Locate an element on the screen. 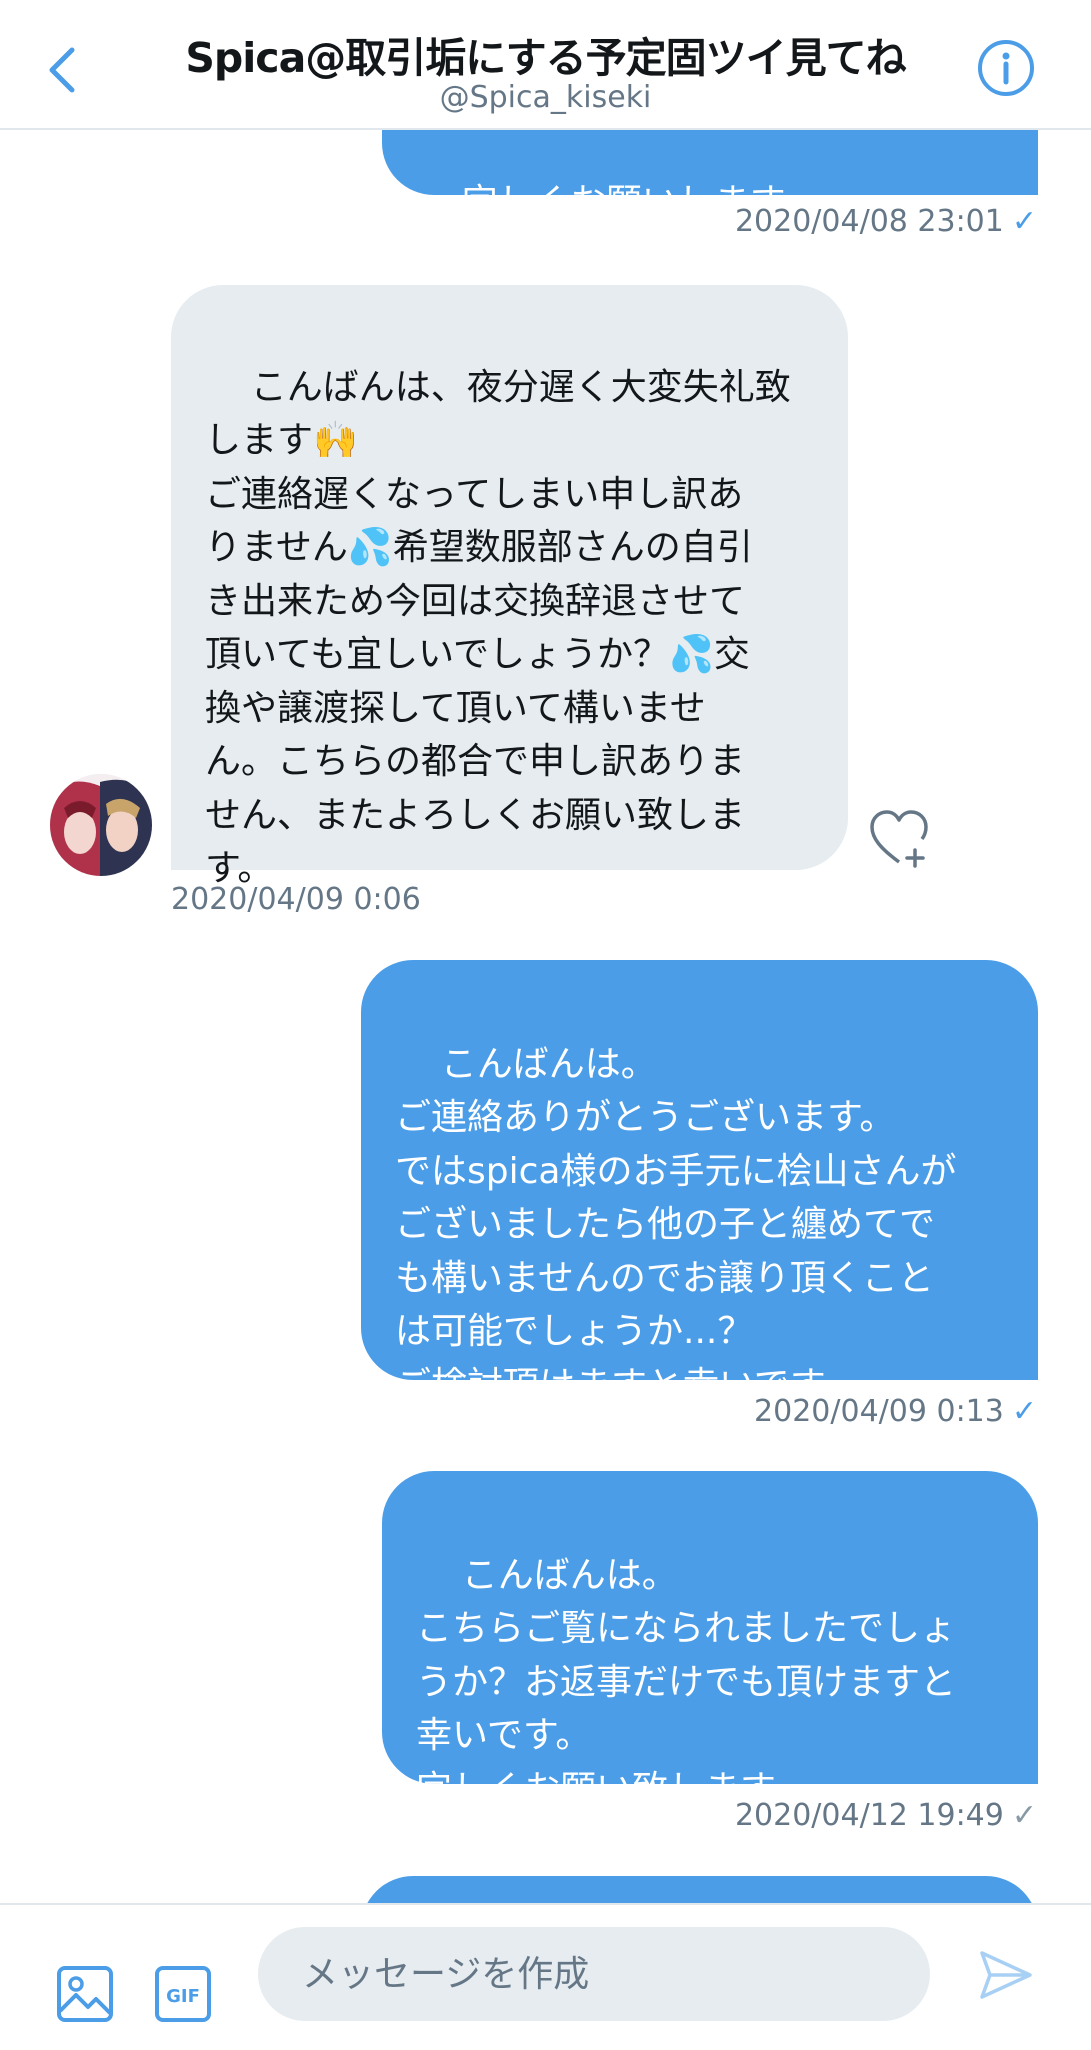 The height and width of the screenshot is (2050, 1091). gif-icon: GIF is located at coordinates (183, 1994).